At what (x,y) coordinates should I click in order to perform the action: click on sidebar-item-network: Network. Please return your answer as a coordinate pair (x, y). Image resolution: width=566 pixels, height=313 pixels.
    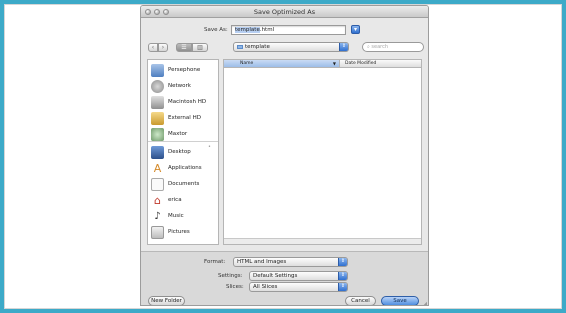
    Looking at the image, I should click on (184, 86).